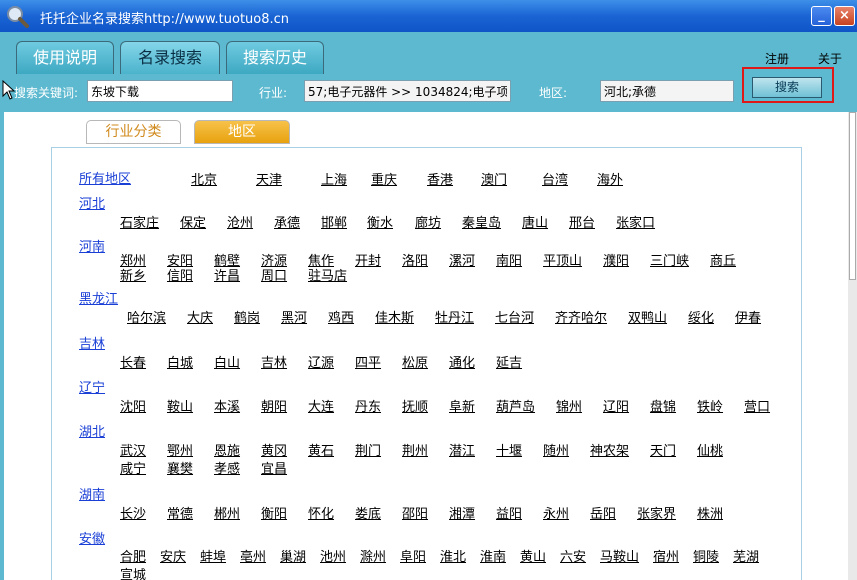 This screenshot has width=857, height=580. I want to click on city-link: 洛阳, so click(415, 259).